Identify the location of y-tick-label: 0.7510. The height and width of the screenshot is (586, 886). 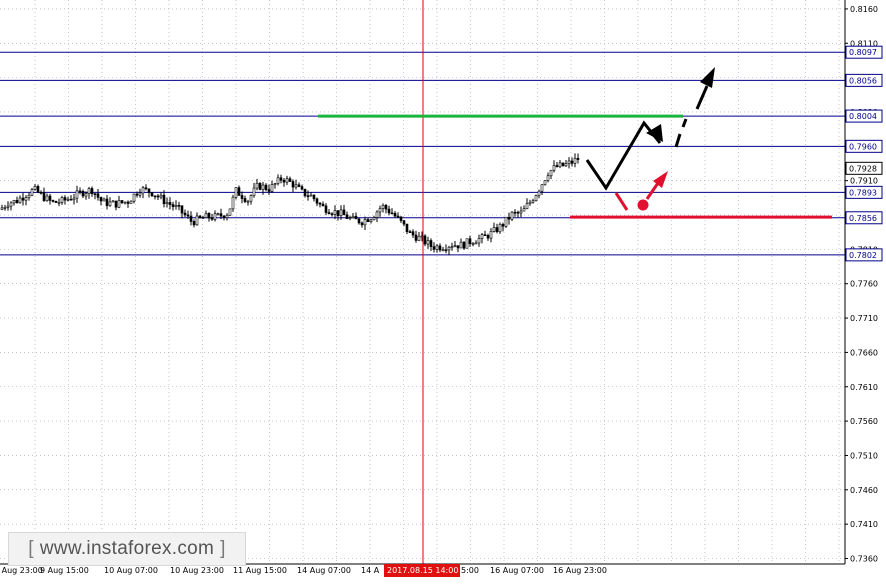
(864, 455).